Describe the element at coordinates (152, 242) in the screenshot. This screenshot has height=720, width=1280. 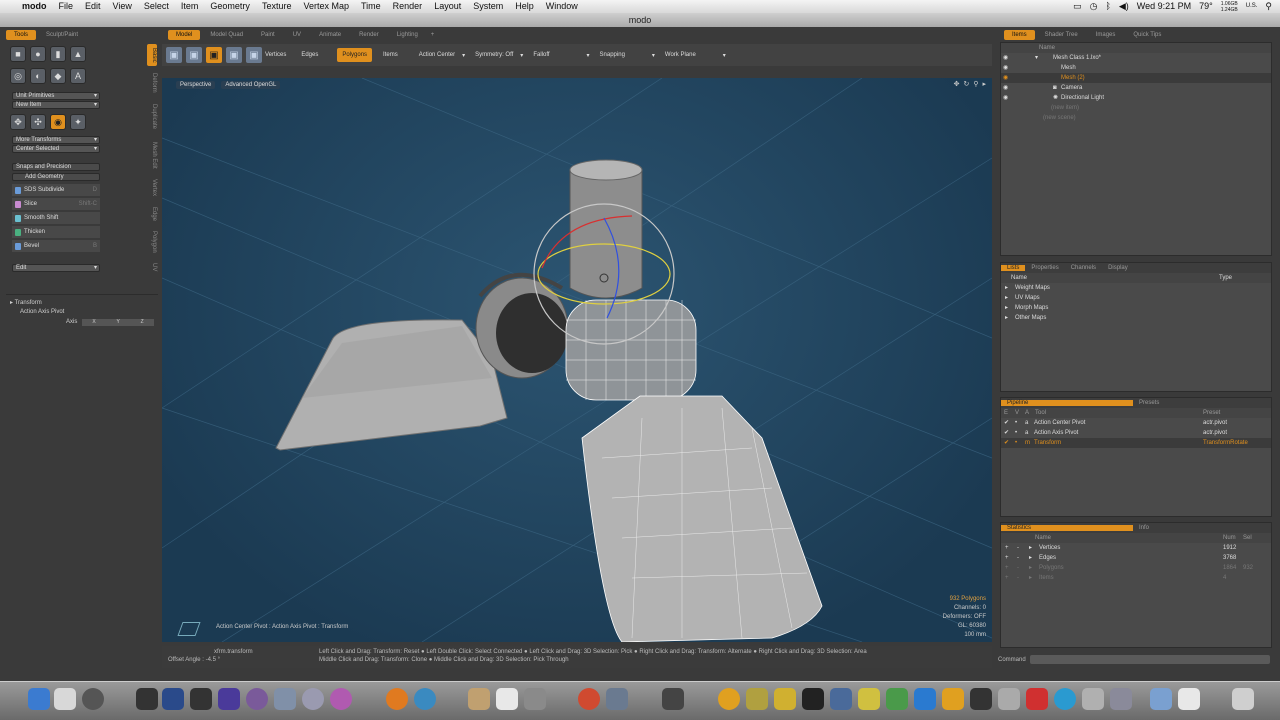
I see `vtab-polygon: Polygon` at that location.